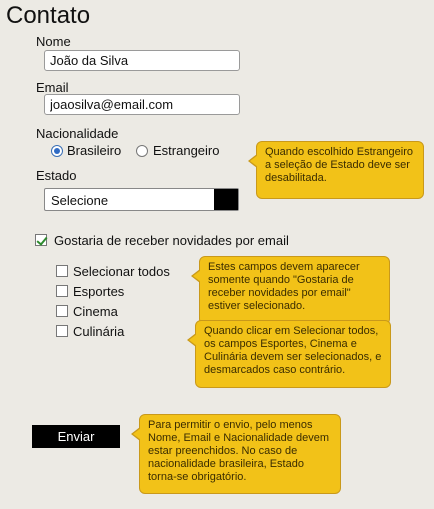 The height and width of the screenshot is (509, 434). What do you see at coordinates (56, 175) in the screenshot?
I see `state-label: Estado` at bounding box center [56, 175].